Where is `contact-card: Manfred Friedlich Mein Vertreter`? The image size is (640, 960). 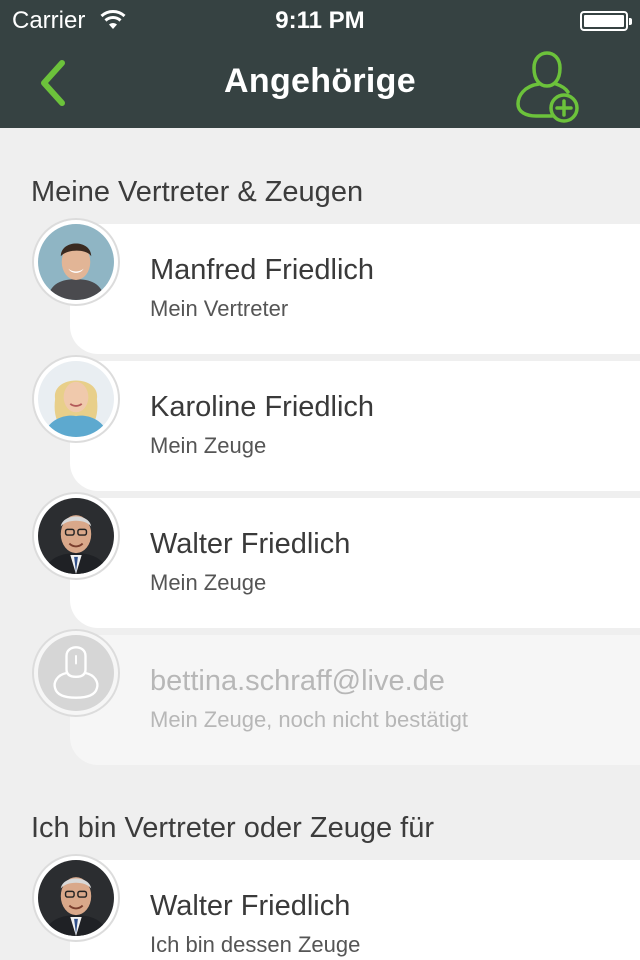
contact-card: Manfred Friedlich Mein Vertreter is located at coordinates (355, 289).